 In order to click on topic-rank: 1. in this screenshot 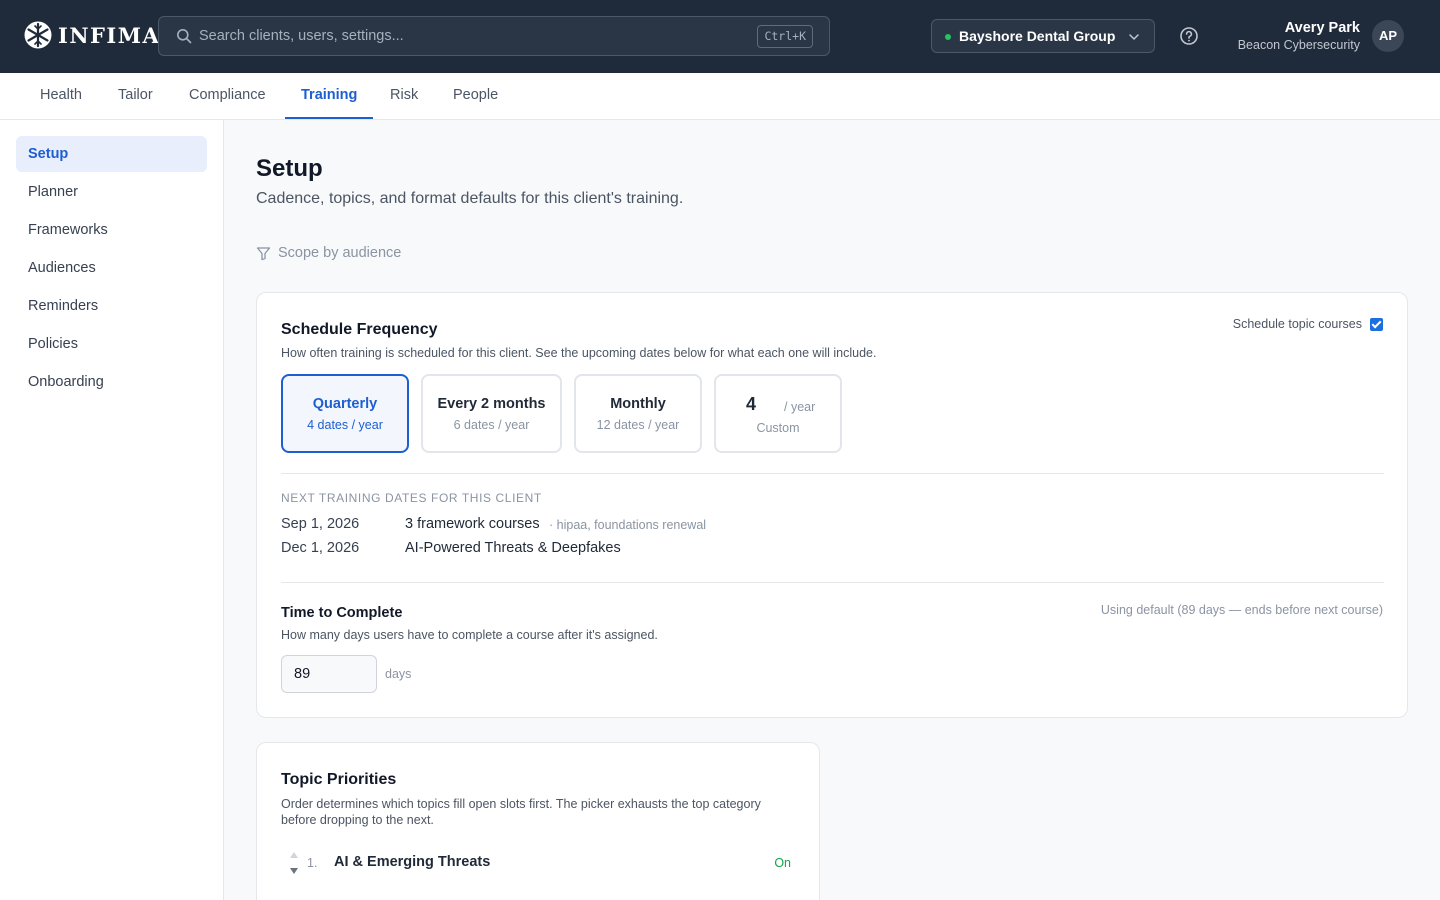, I will do `click(312, 863)`.